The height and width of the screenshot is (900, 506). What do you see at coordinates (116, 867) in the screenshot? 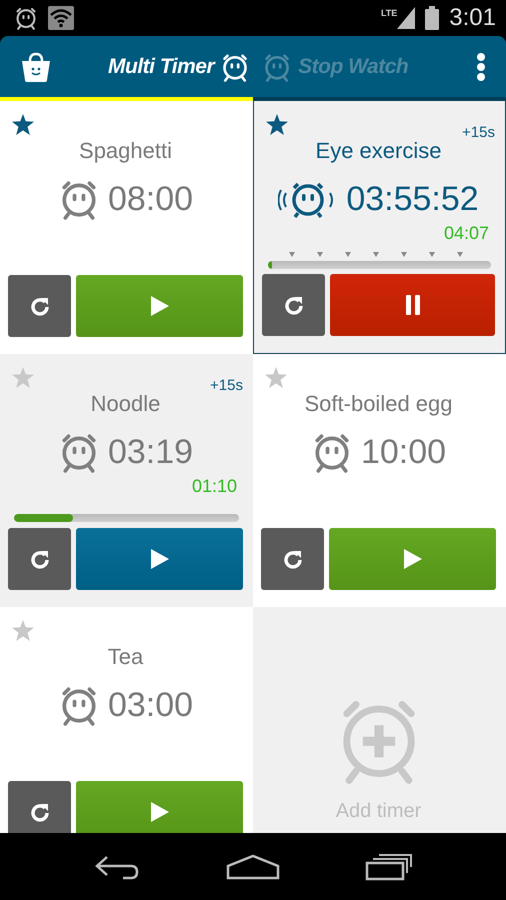
I see `back-icon` at bounding box center [116, 867].